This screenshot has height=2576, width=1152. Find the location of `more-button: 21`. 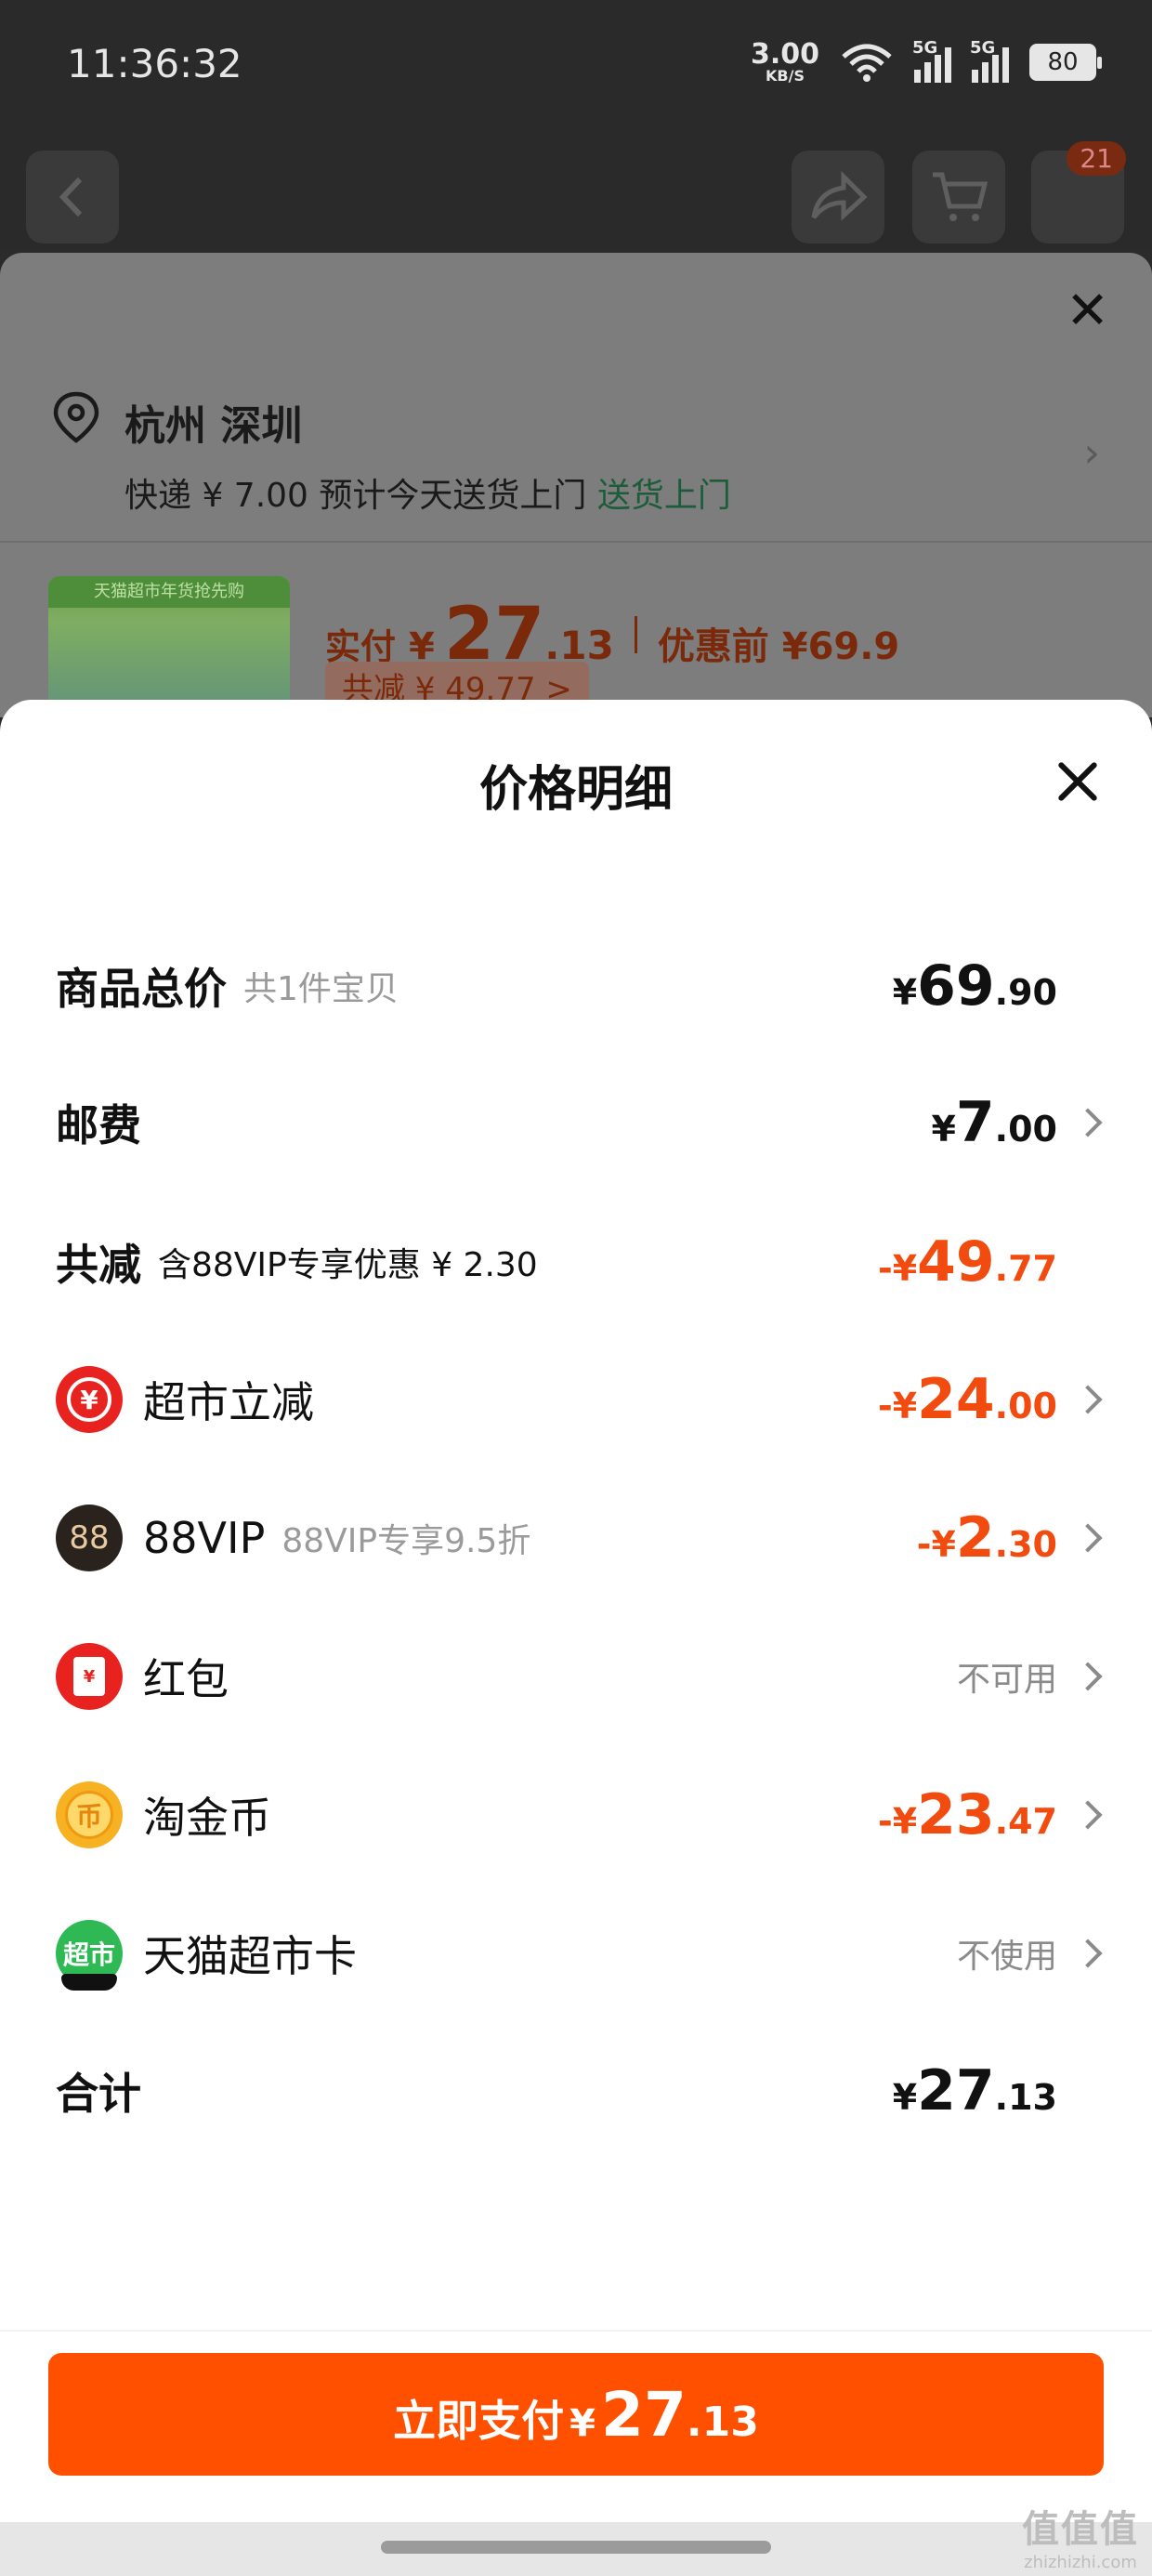

more-button: 21 is located at coordinates (1078, 192).